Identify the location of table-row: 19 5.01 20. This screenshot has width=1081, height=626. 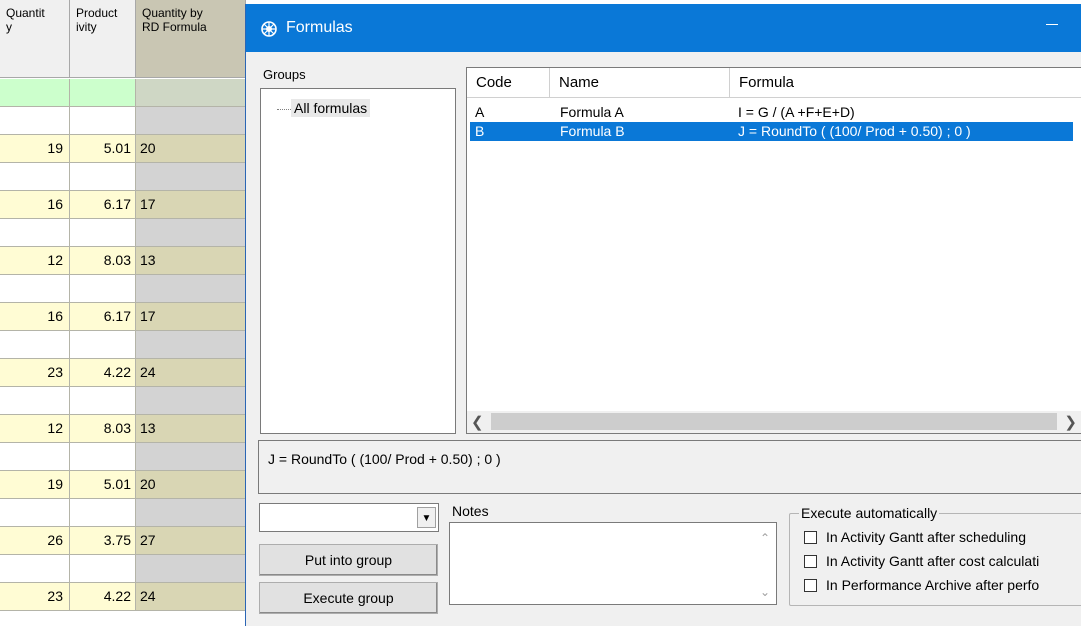
(123, 149).